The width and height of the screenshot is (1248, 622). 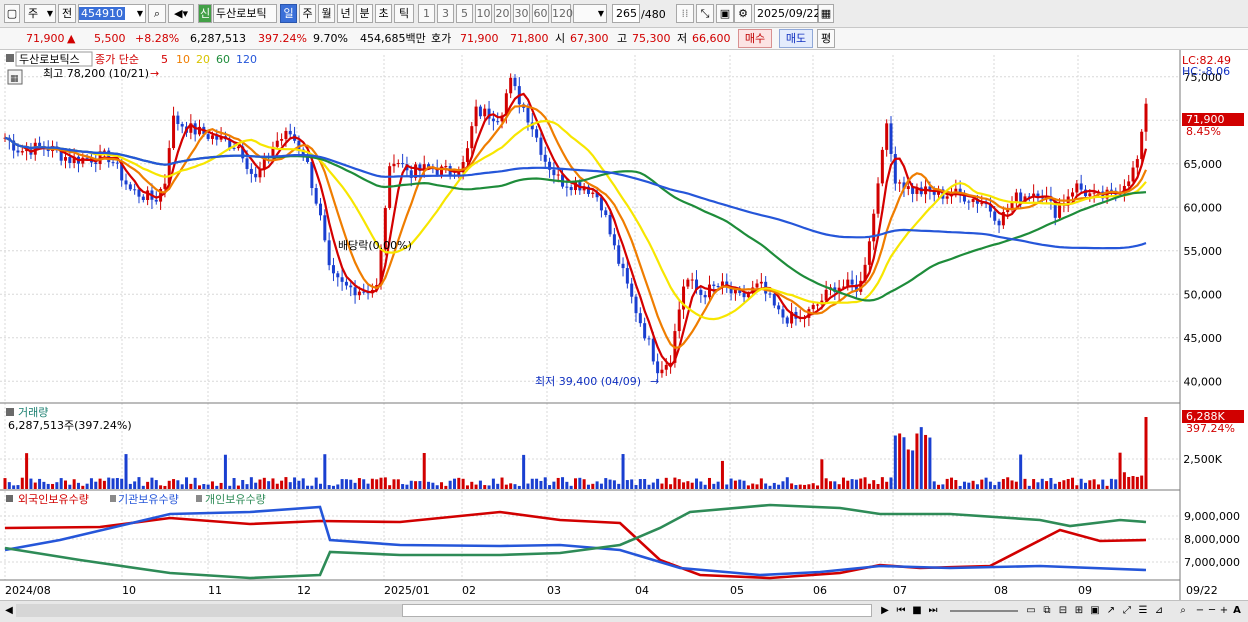 What do you see at coordinates (326, 13) in the screenshot?
I see `tab-month: 월` at bounding box center [326, 13].